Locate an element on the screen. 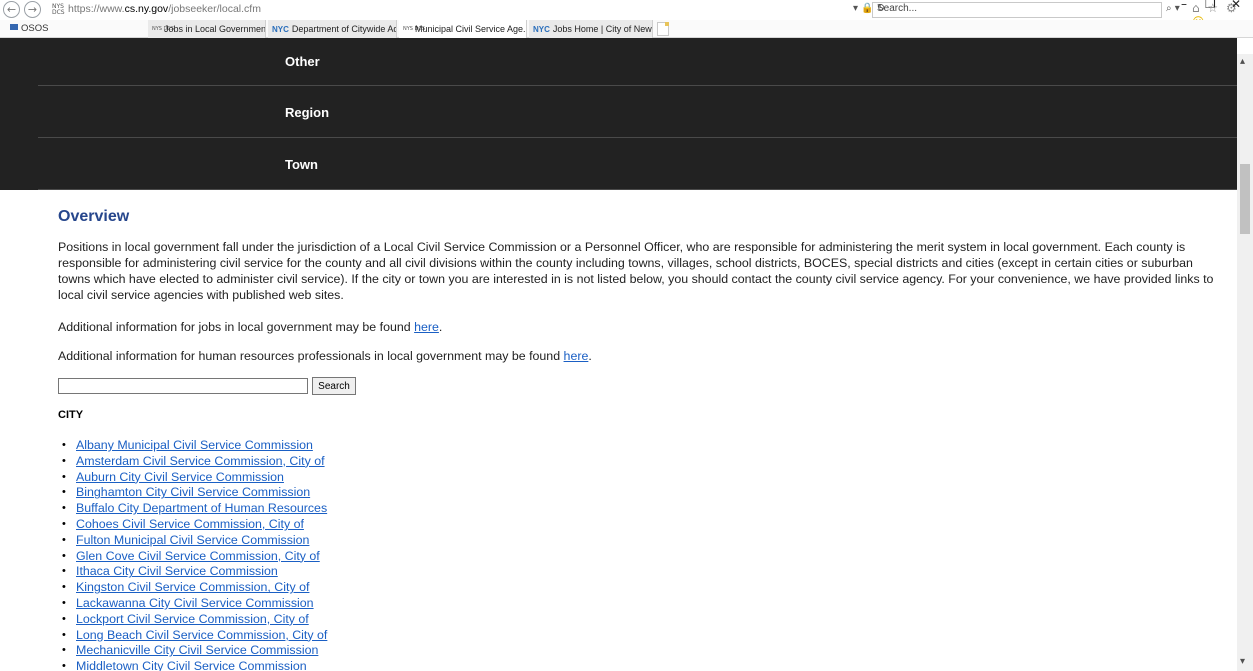 This screenshot has height=671, width=1253. url-prefix: https://www. is located at coordinates (96, 9).